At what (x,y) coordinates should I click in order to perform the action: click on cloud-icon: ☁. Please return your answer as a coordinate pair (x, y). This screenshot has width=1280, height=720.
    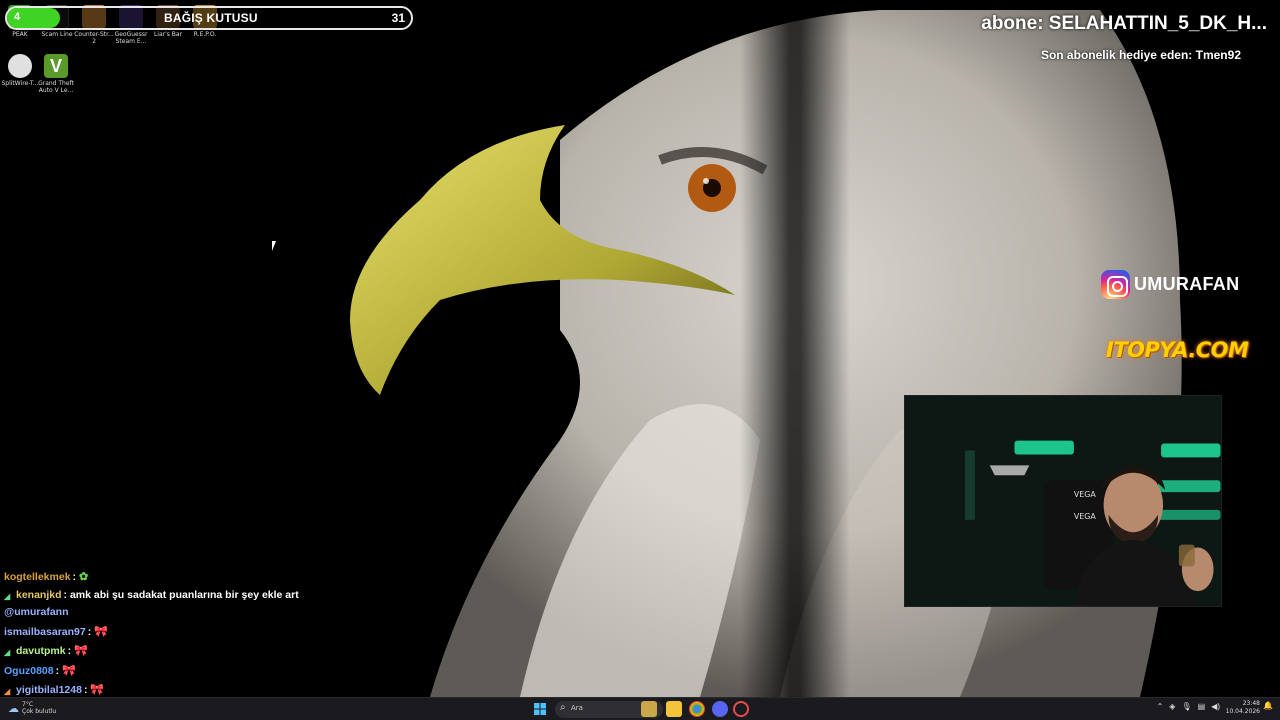
    Looking at the image, I should click on (13, 708).